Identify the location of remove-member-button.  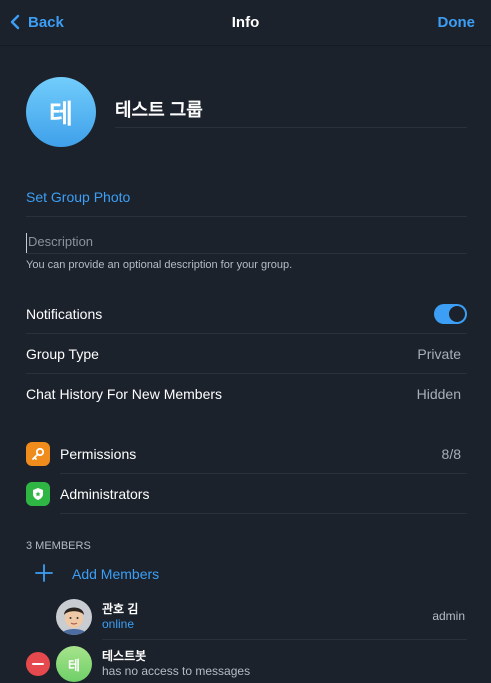
(38, 664).